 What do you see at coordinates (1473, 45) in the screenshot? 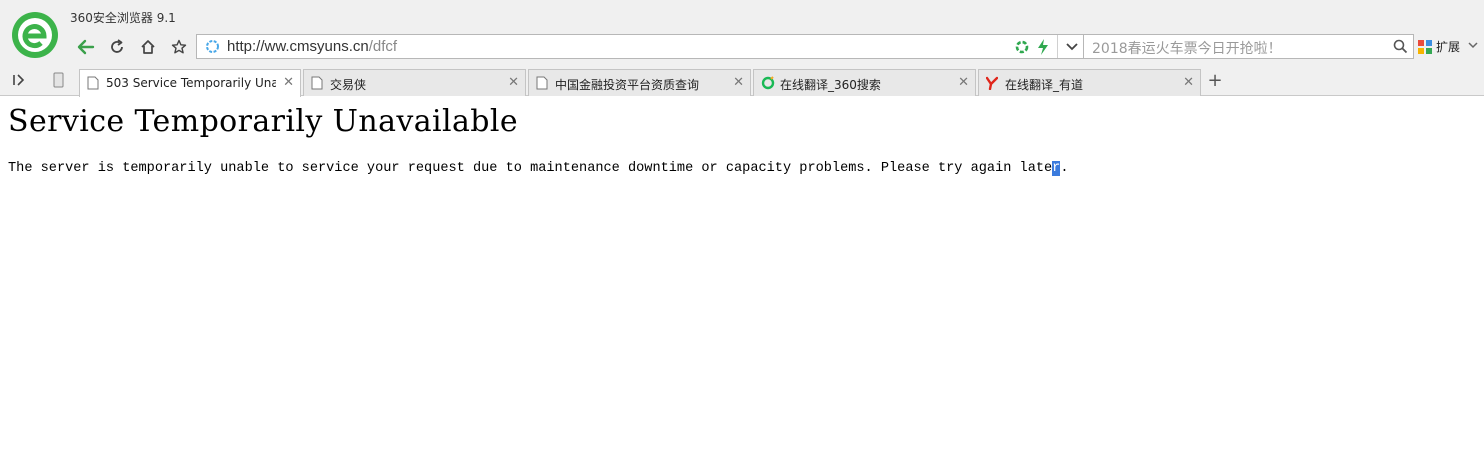
I see `more-chevron-icon` at bounding box center [1473, 45].